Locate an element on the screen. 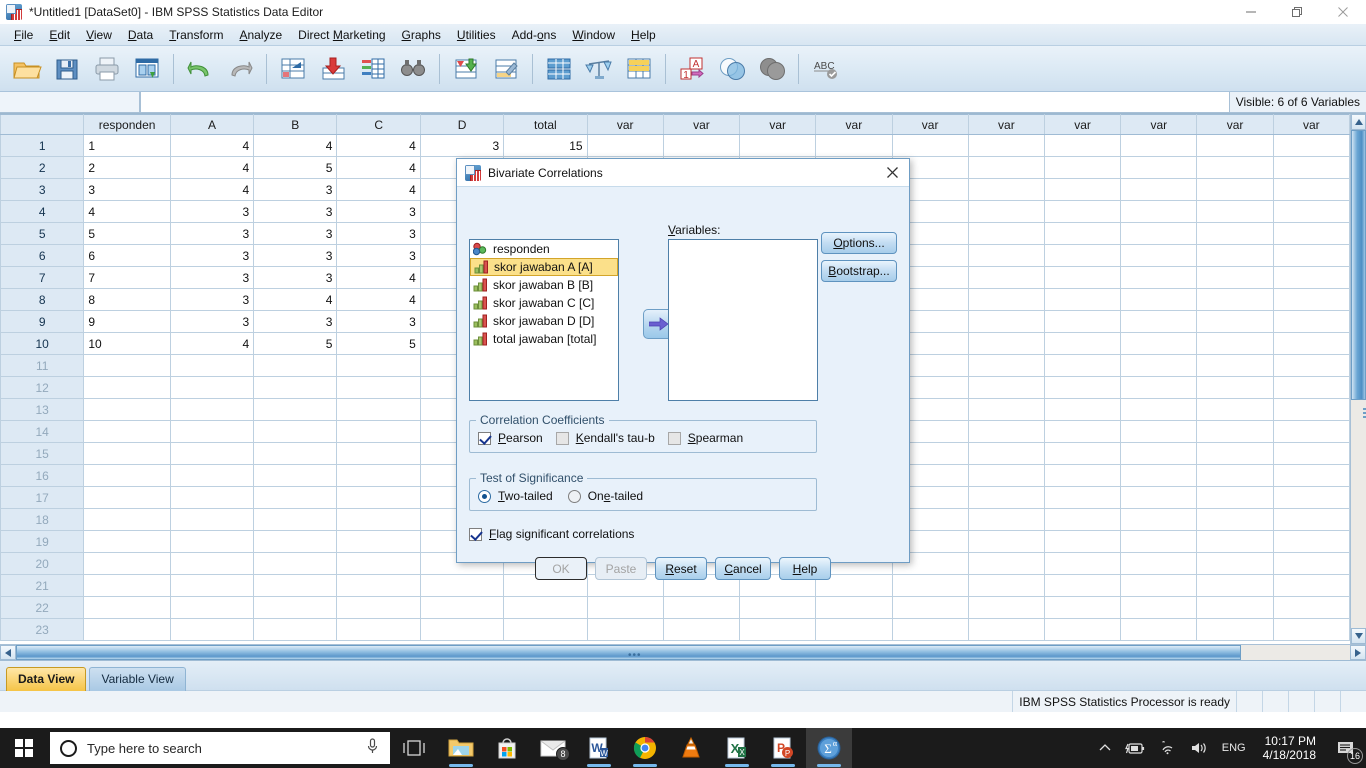 Image resolution: width=1366 pixels, height=768 pixels. ok-button: OK is located at coordinates (561, 568).